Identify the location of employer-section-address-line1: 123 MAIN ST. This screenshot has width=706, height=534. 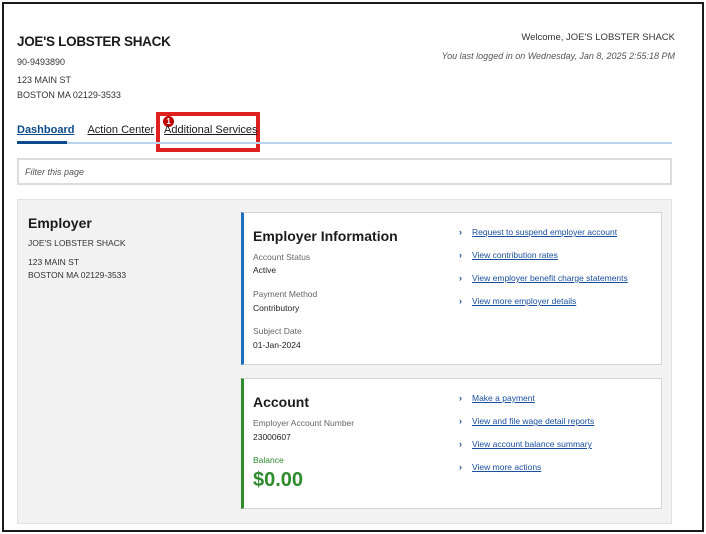
(54, 262).